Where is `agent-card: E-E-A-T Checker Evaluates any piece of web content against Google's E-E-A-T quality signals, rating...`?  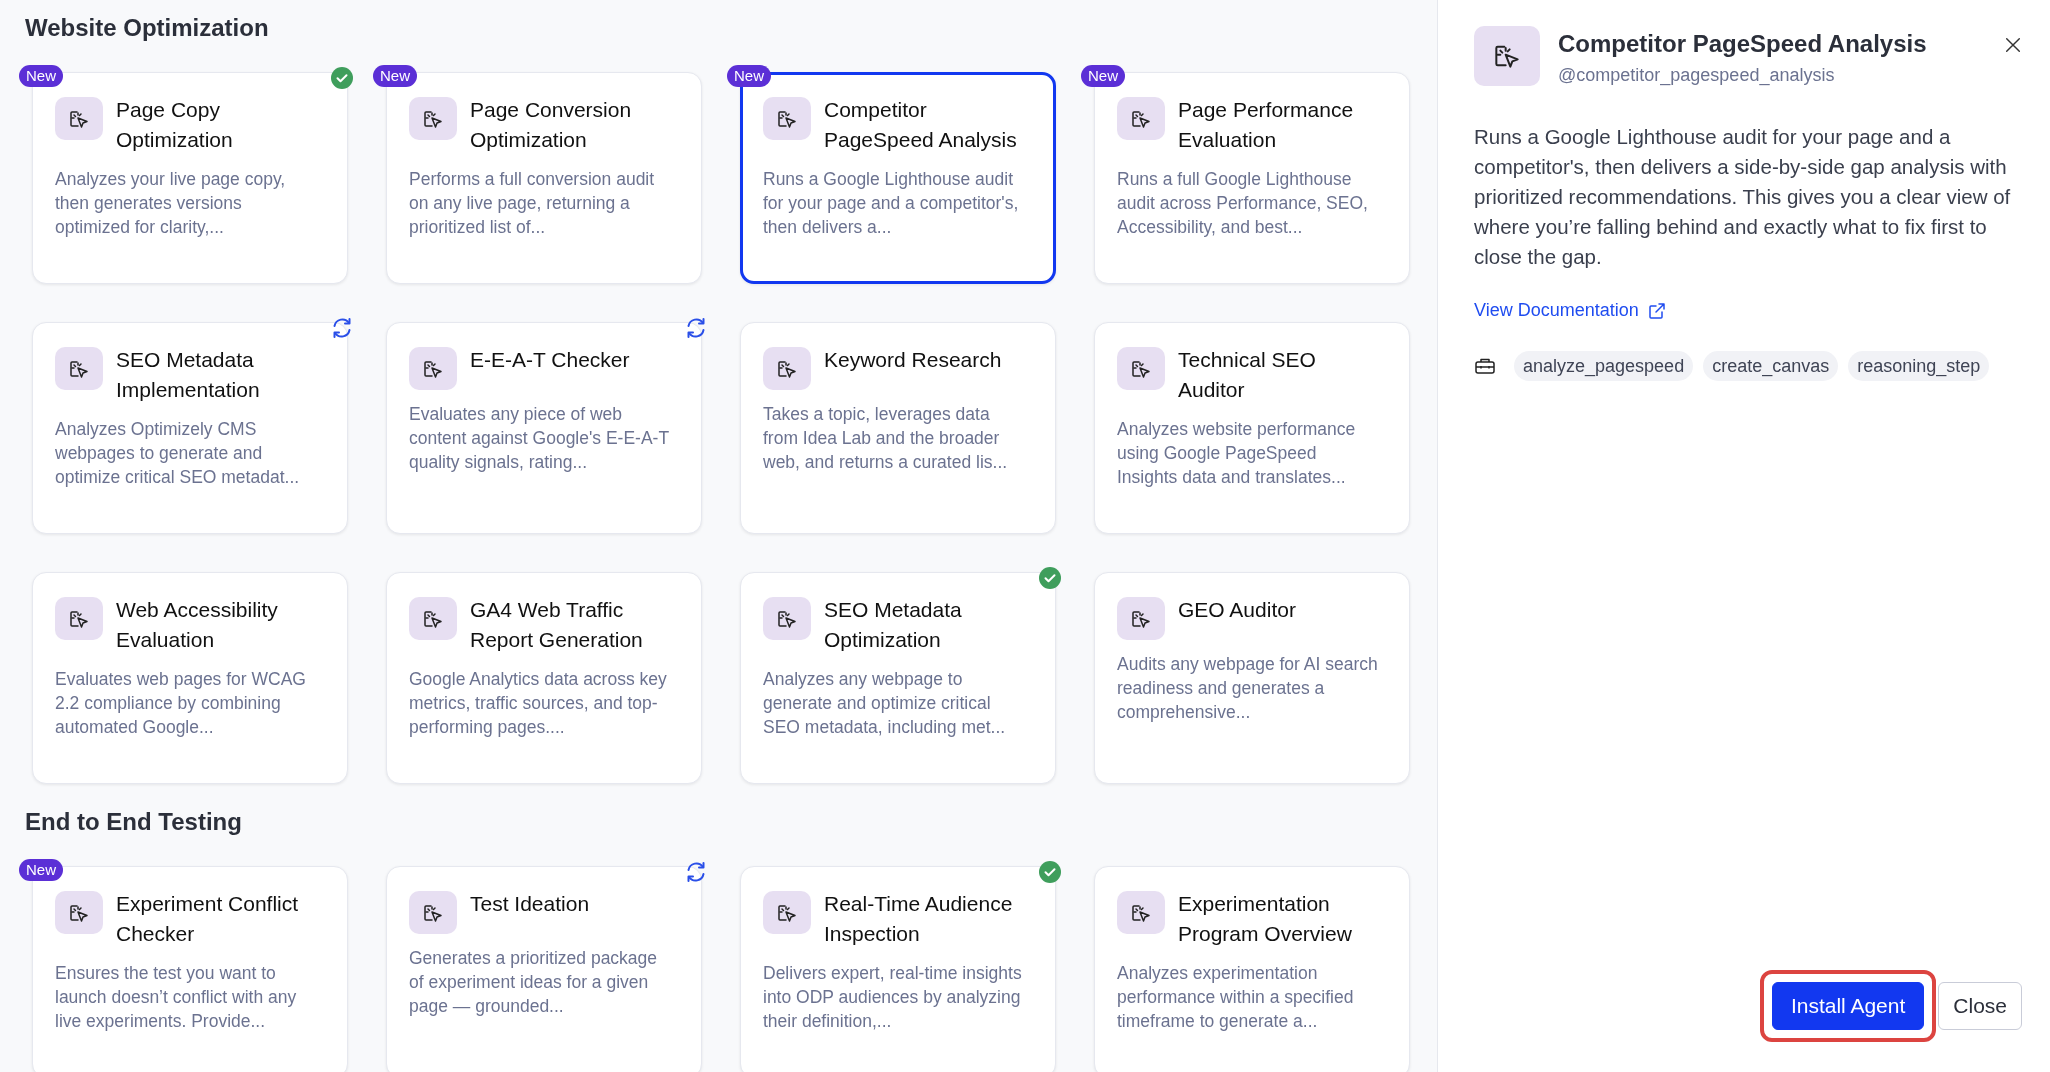
agent-card: E-E-A-T Checker Evaluates any piece of web content against Google's E-E-A-T quality signals, rating... is located at coordinates (544, 428).